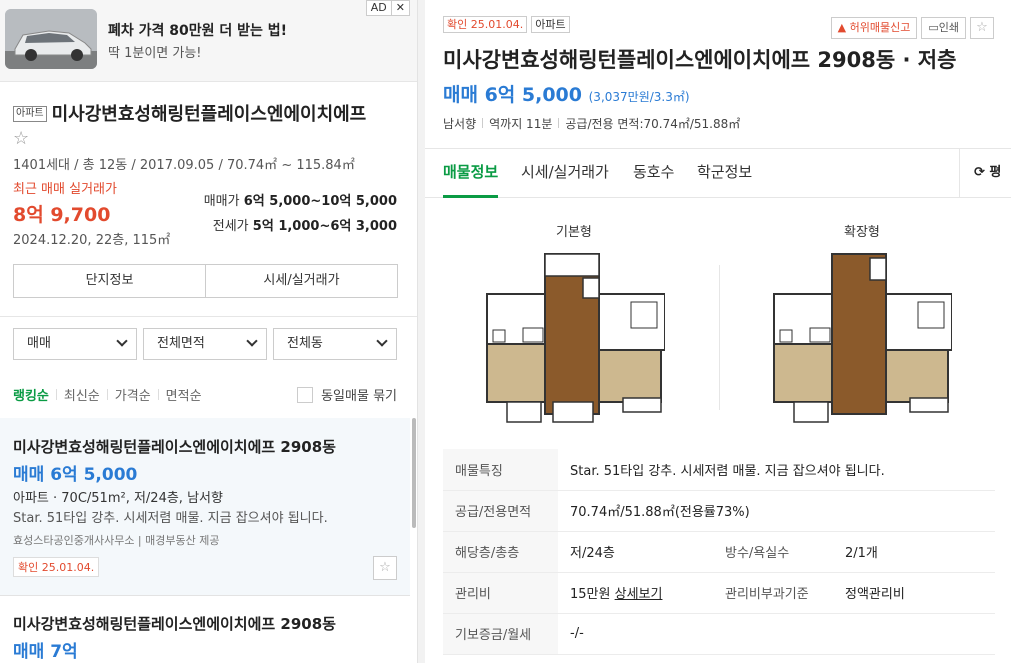  Describe the element at coordinates (197, 30) in the screenshot. I see `ad-title: 폐차 가격 80만원 더 받는 법!` at that location.